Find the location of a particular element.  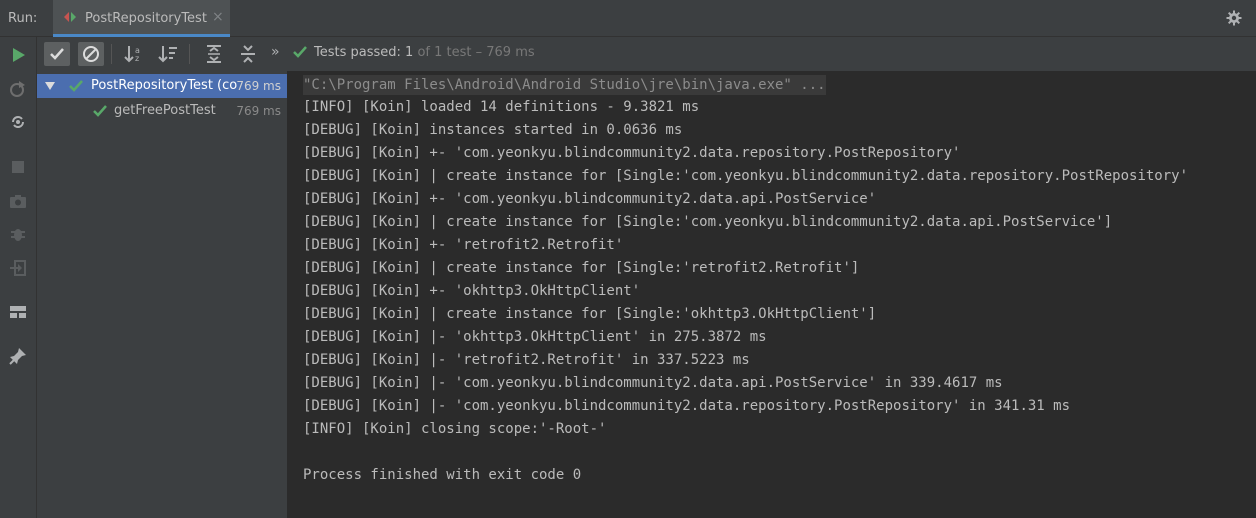

tree-item-test-class: PostRepositoryTest (com 769 ms is located at coordinates (162, 86).